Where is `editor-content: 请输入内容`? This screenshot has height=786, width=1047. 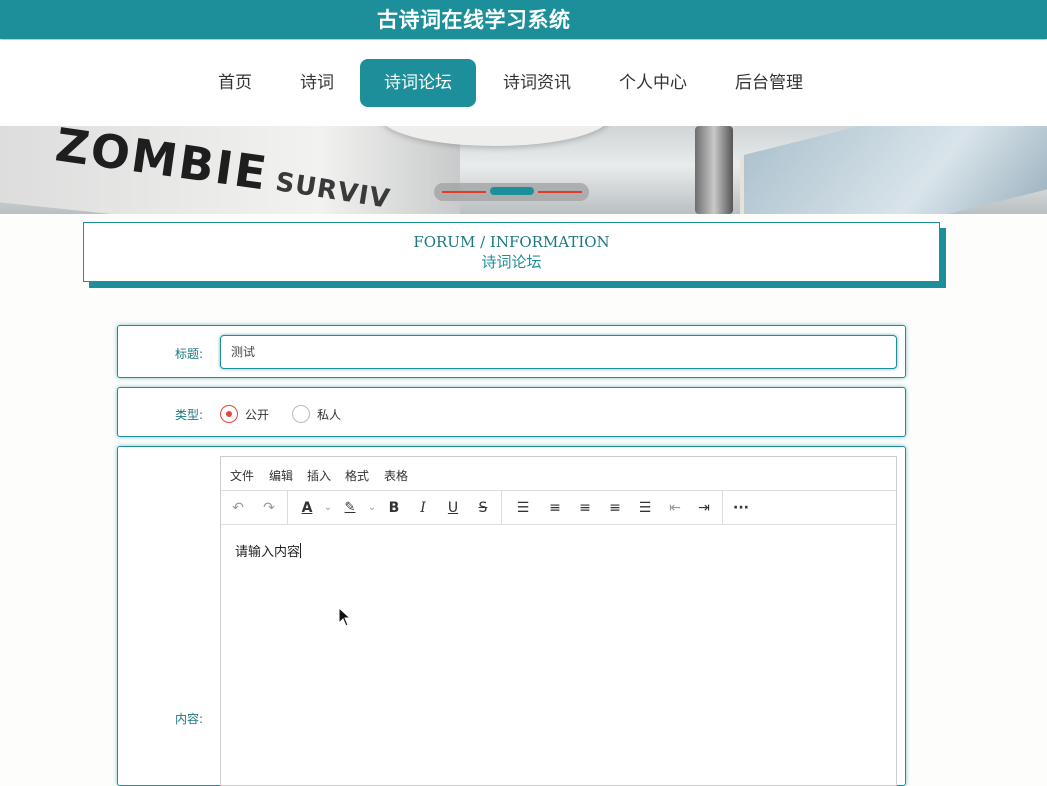 editor-content: 请输入内容 is located at coordinates (268, 550).